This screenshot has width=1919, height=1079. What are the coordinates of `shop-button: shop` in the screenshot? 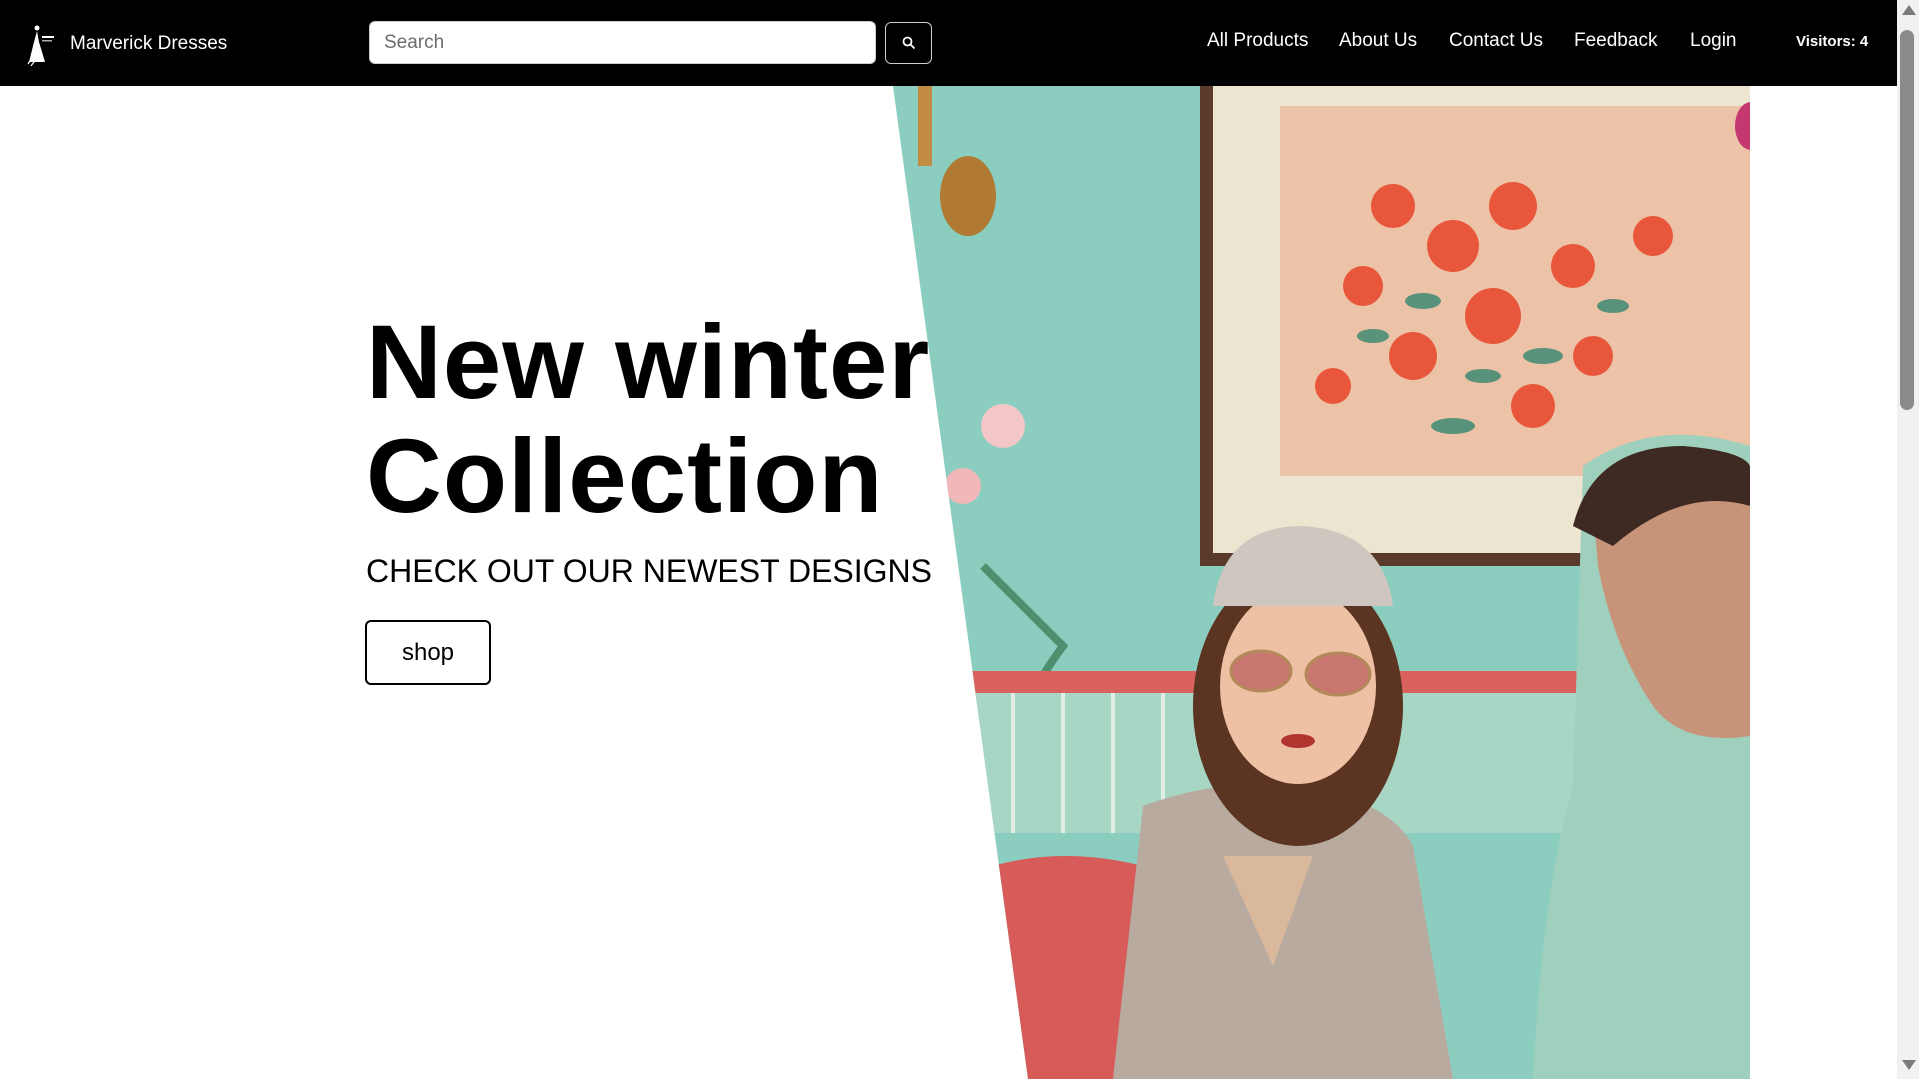 It's located at (428, 652).